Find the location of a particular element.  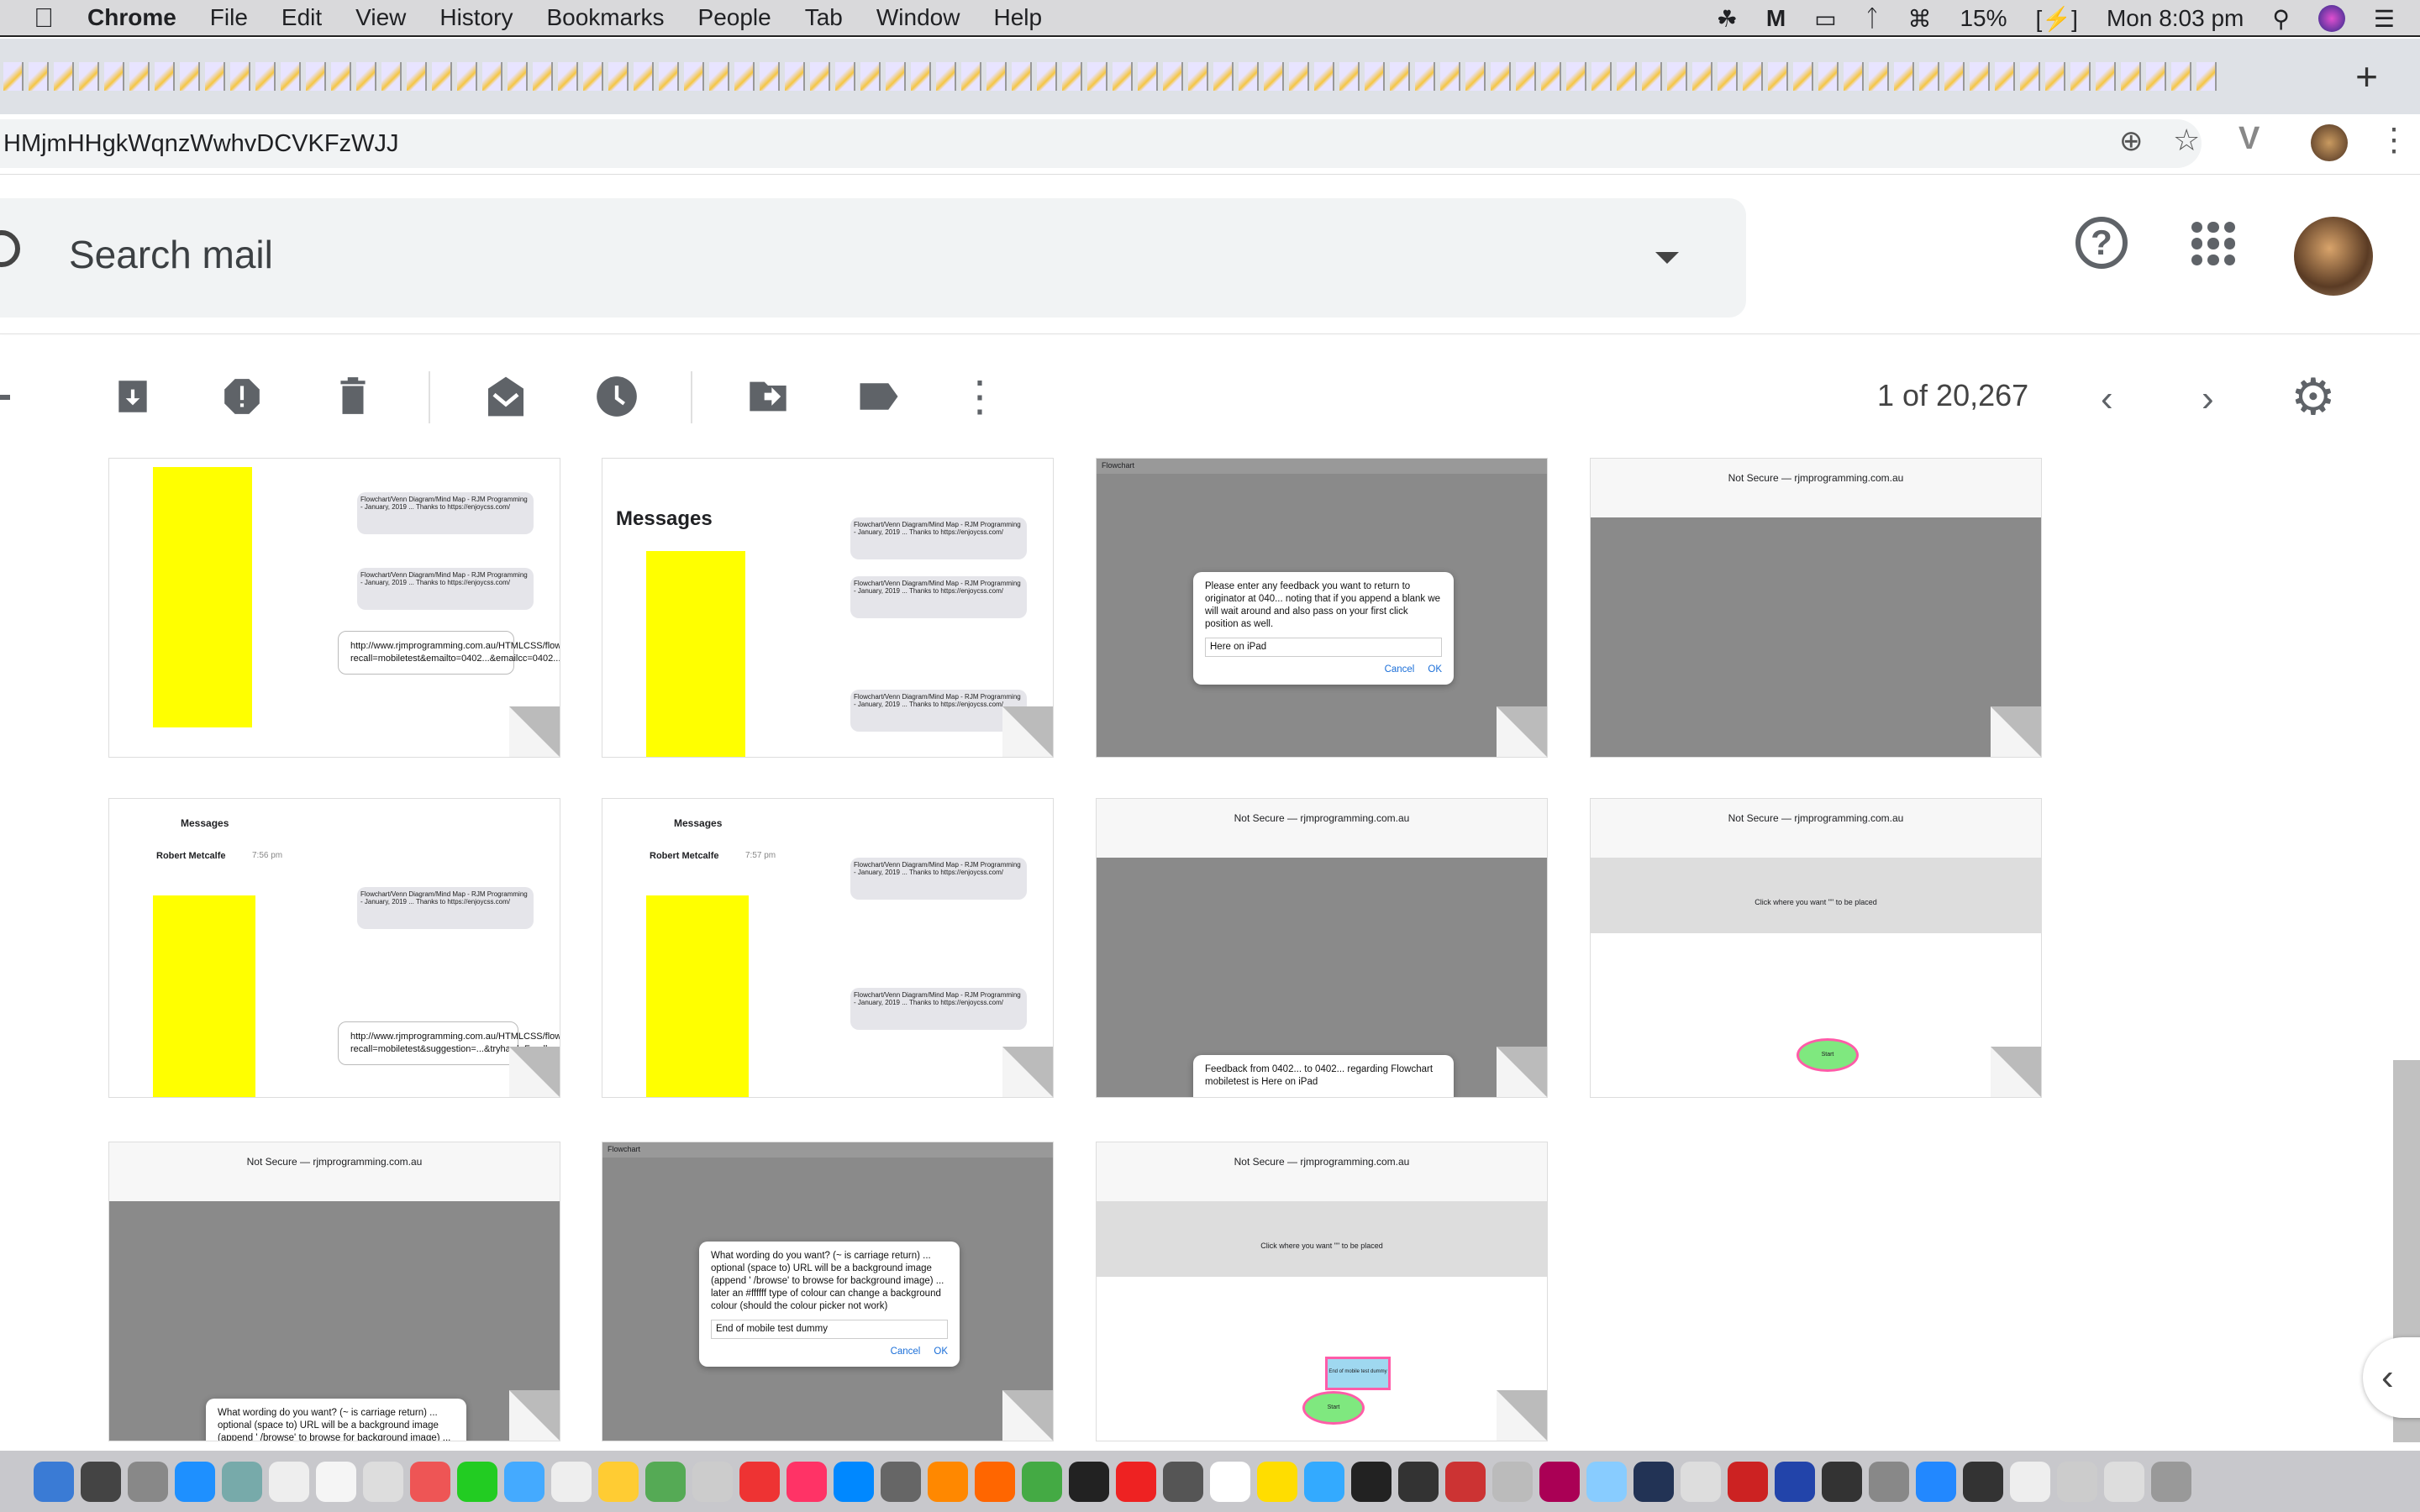

bookmark-star-icon: ☆ is located at coordinates (2186, 140).